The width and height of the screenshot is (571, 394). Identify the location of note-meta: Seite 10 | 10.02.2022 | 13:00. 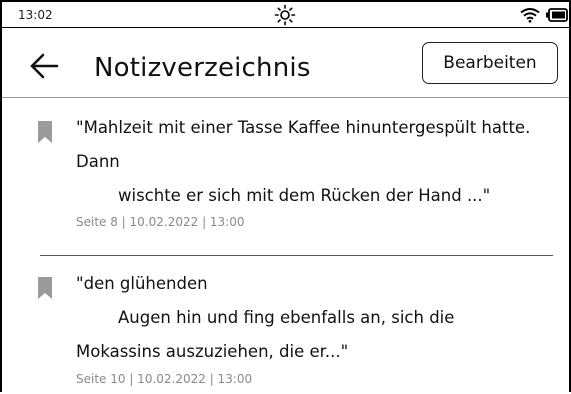
(164, 379).